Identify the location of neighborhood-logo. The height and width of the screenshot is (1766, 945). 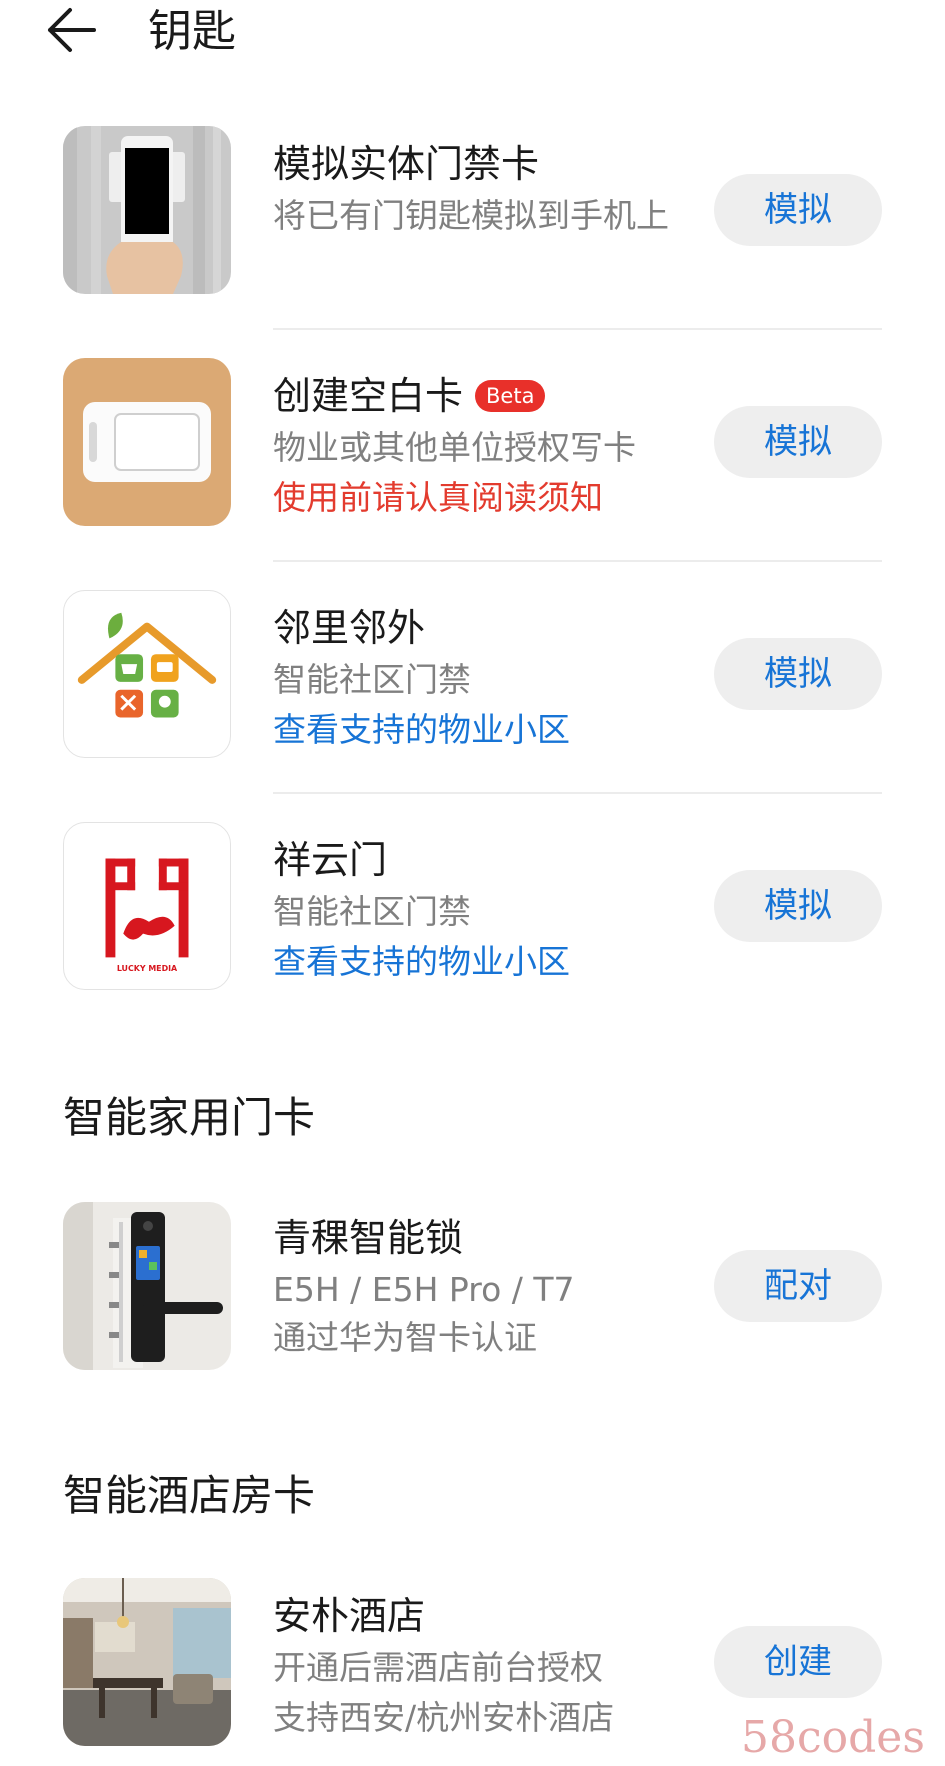
(147, 674).